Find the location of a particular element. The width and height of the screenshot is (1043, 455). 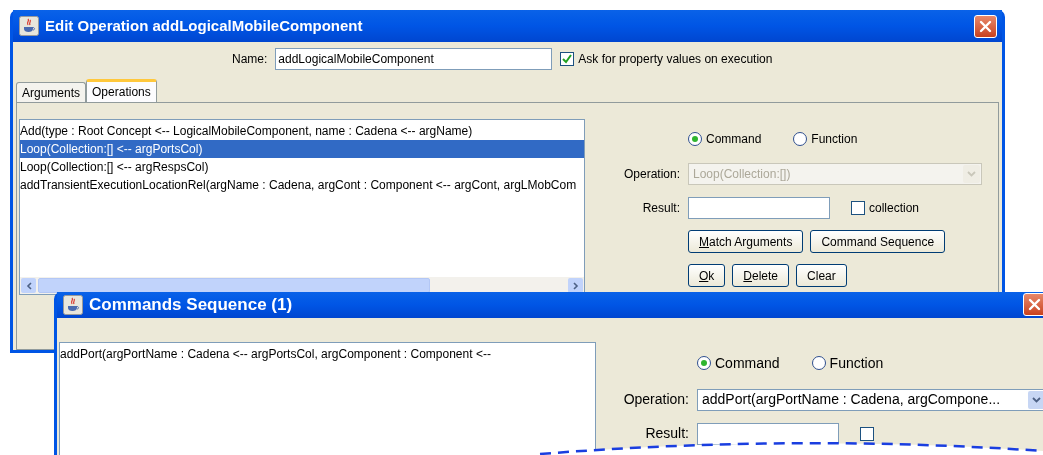

dialog-button: Ok is located at coordinates (707, 275).